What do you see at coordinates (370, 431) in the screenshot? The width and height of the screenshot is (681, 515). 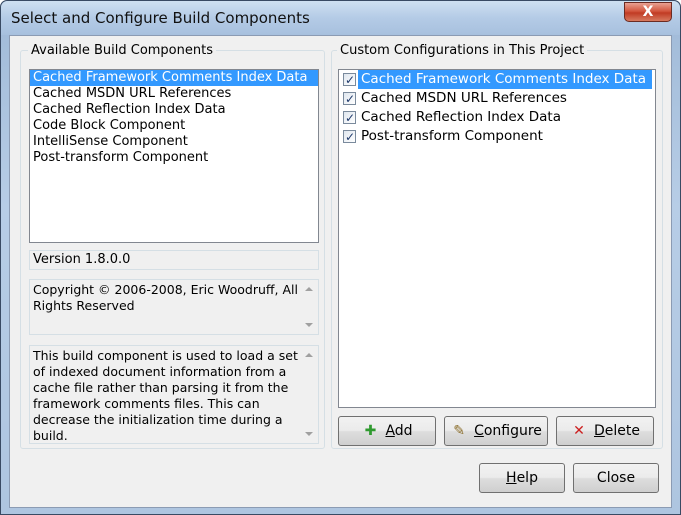 I see `add-plus-icon: ✚` at bounding box center [370, 431].